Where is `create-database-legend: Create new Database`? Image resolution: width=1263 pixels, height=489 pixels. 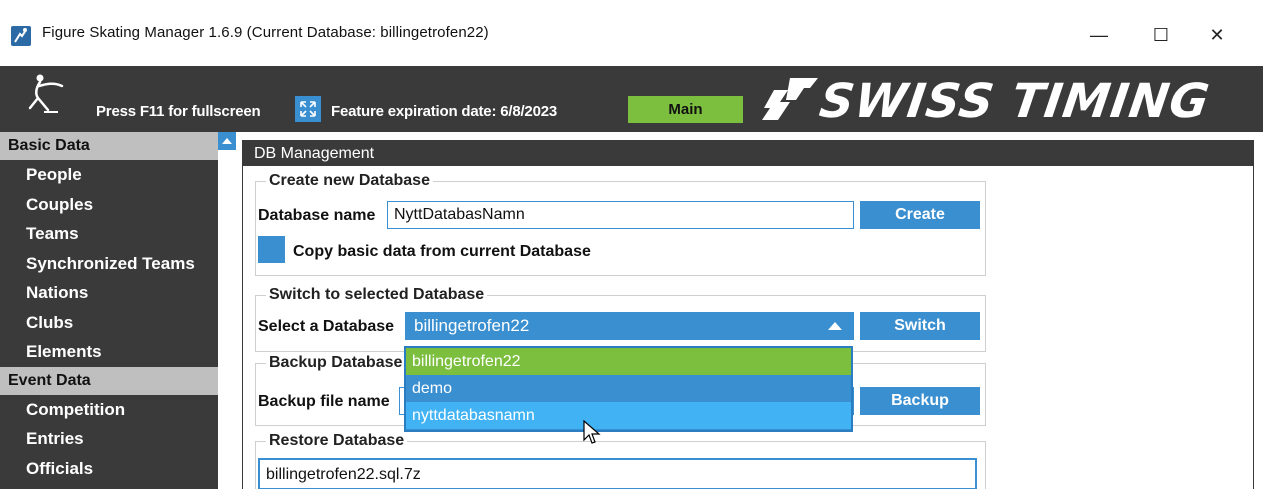 create-database-legend: Create new Database is located at coordinates (349, 180).